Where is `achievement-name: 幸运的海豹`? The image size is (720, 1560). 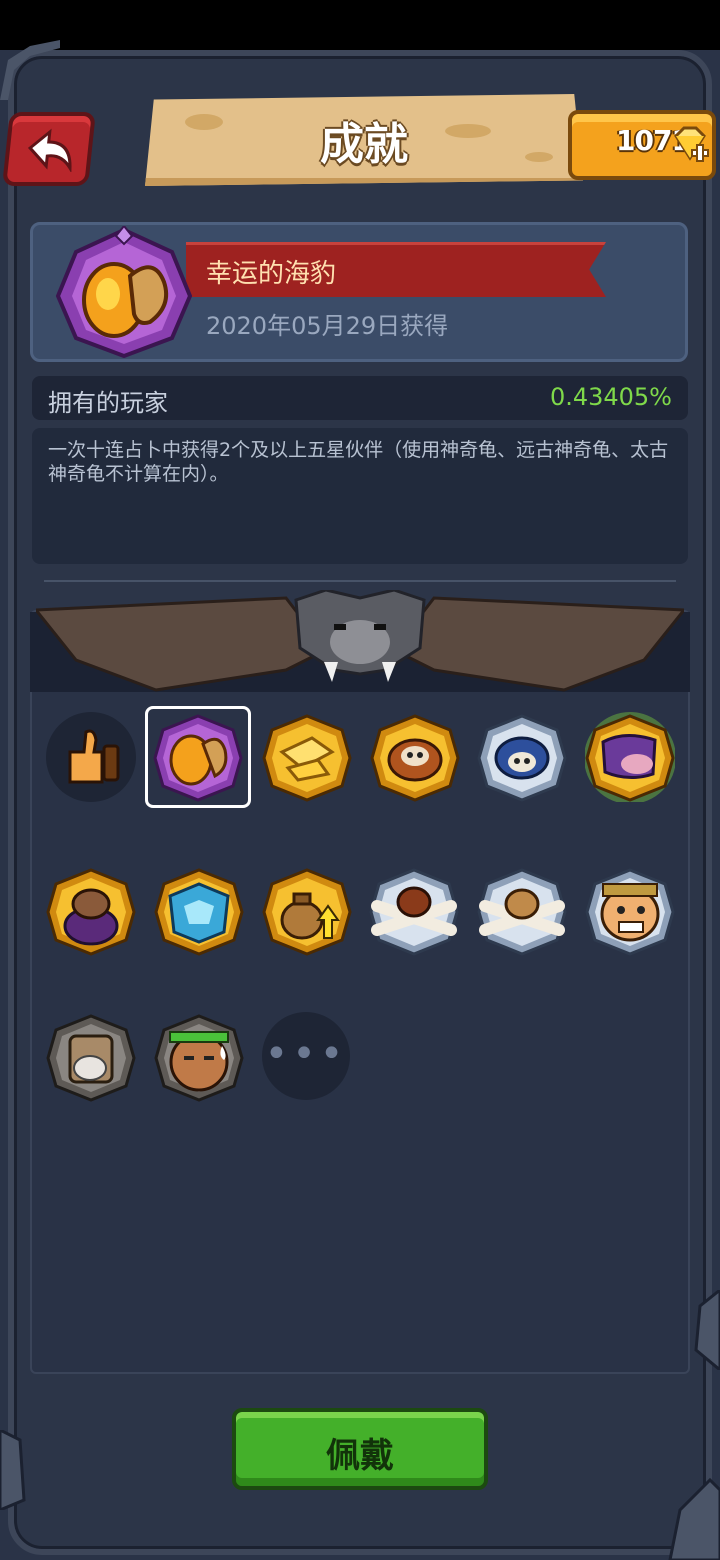
achievement-name: 幸运的海豹 is located at coordinates (271, 274).